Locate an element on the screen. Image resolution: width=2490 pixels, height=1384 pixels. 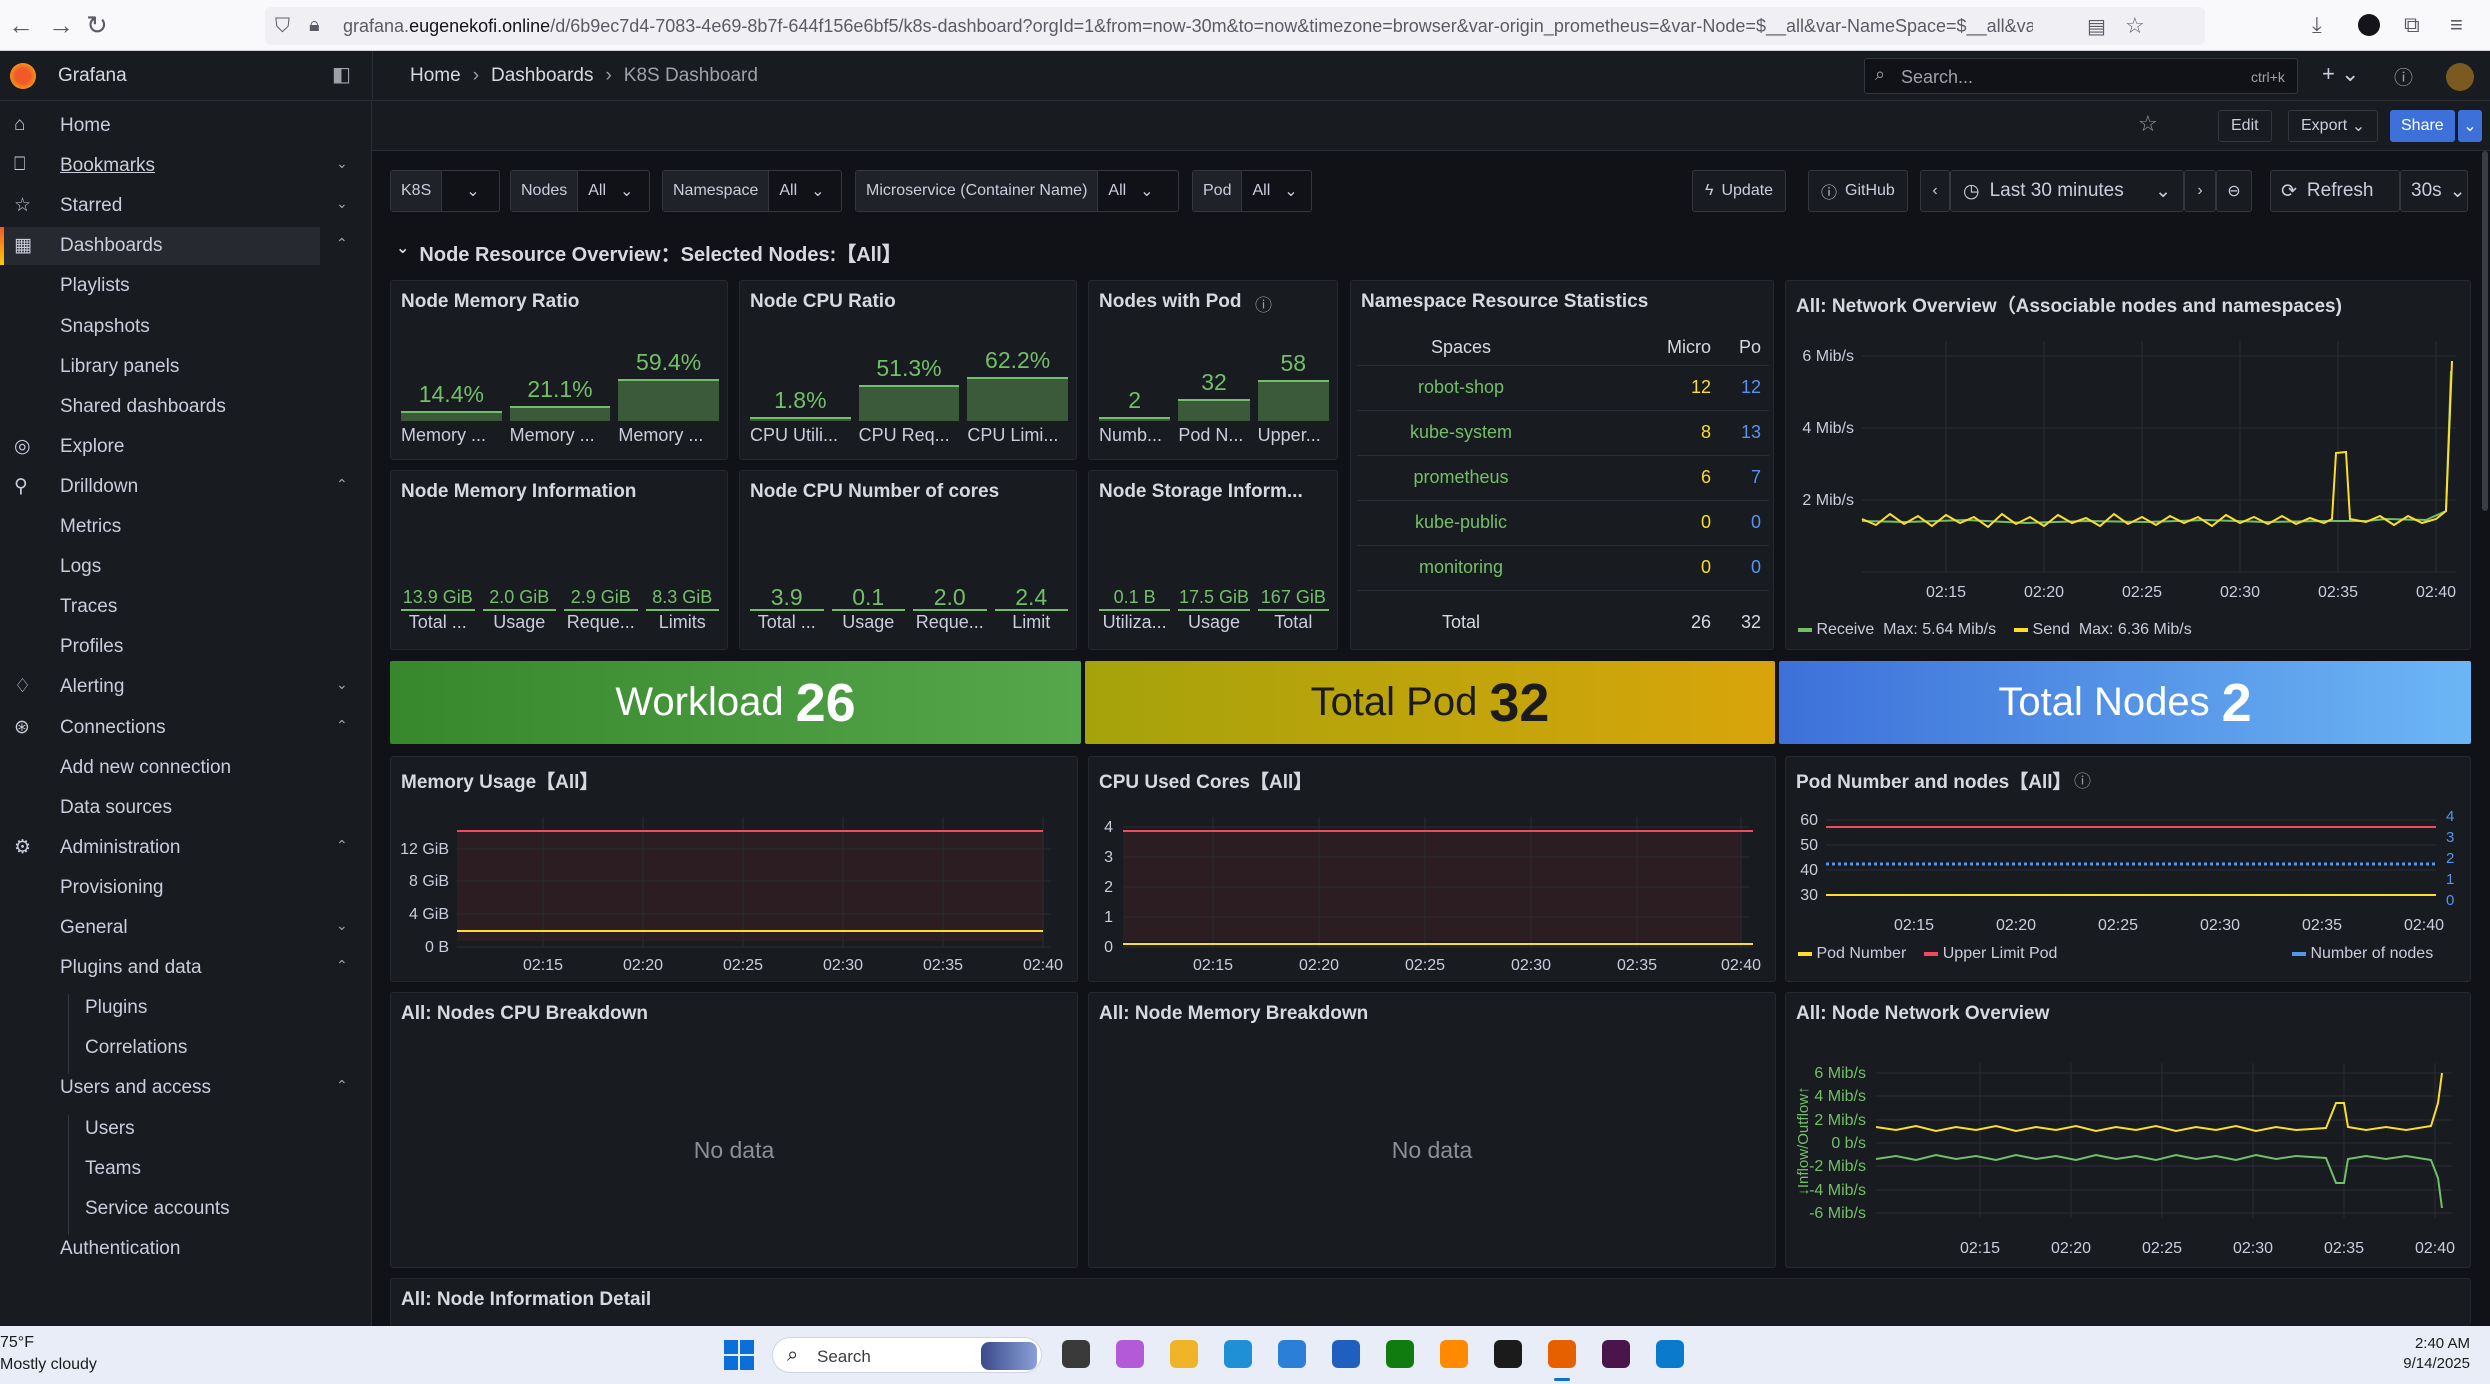
legend-pod-number: Pod Number is located at coordinates (1852, 954).